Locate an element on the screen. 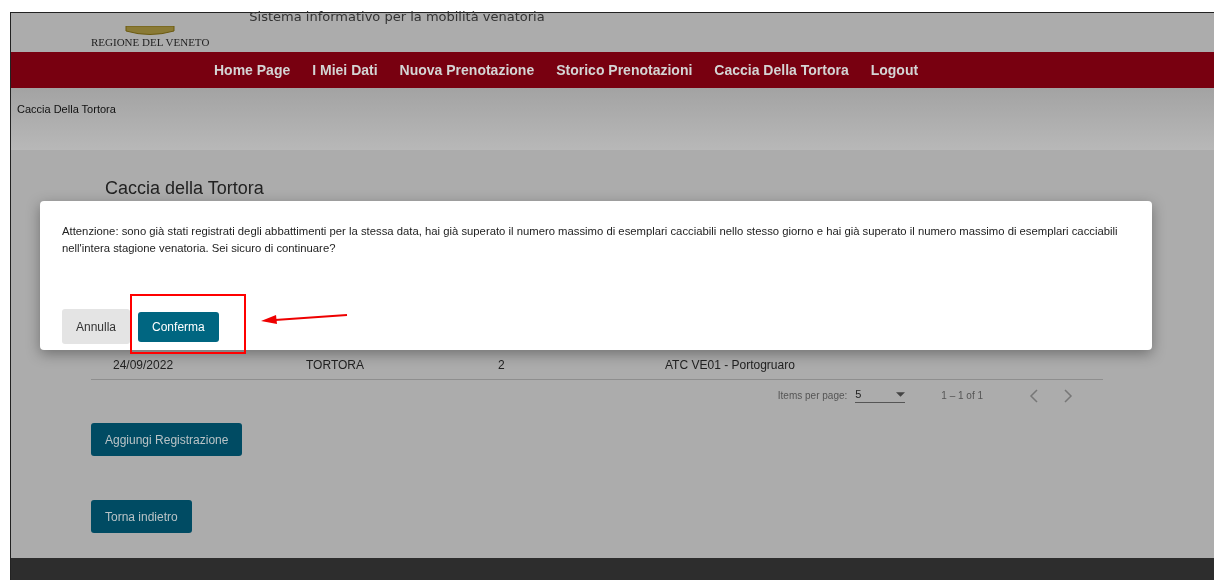 The width and height of the screenshot is (1214, 580). nav-link: Storico Prenotazioni is located at coordinates (624, 70).